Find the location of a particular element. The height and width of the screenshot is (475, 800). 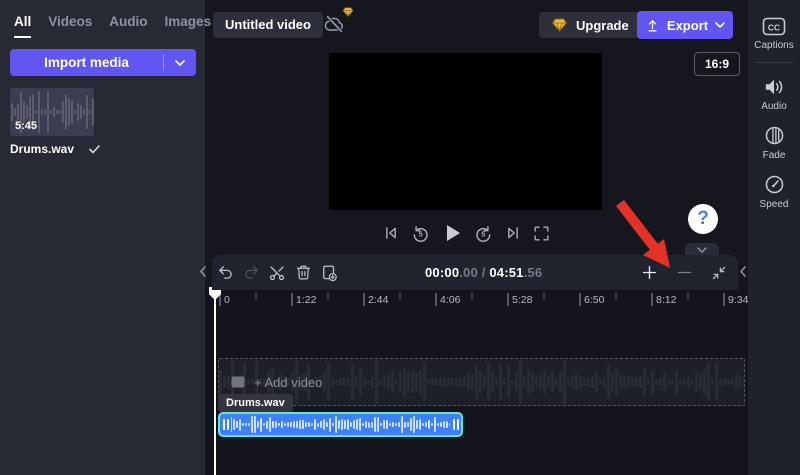

zoom-fit-button is located at coordinates (719, 273).